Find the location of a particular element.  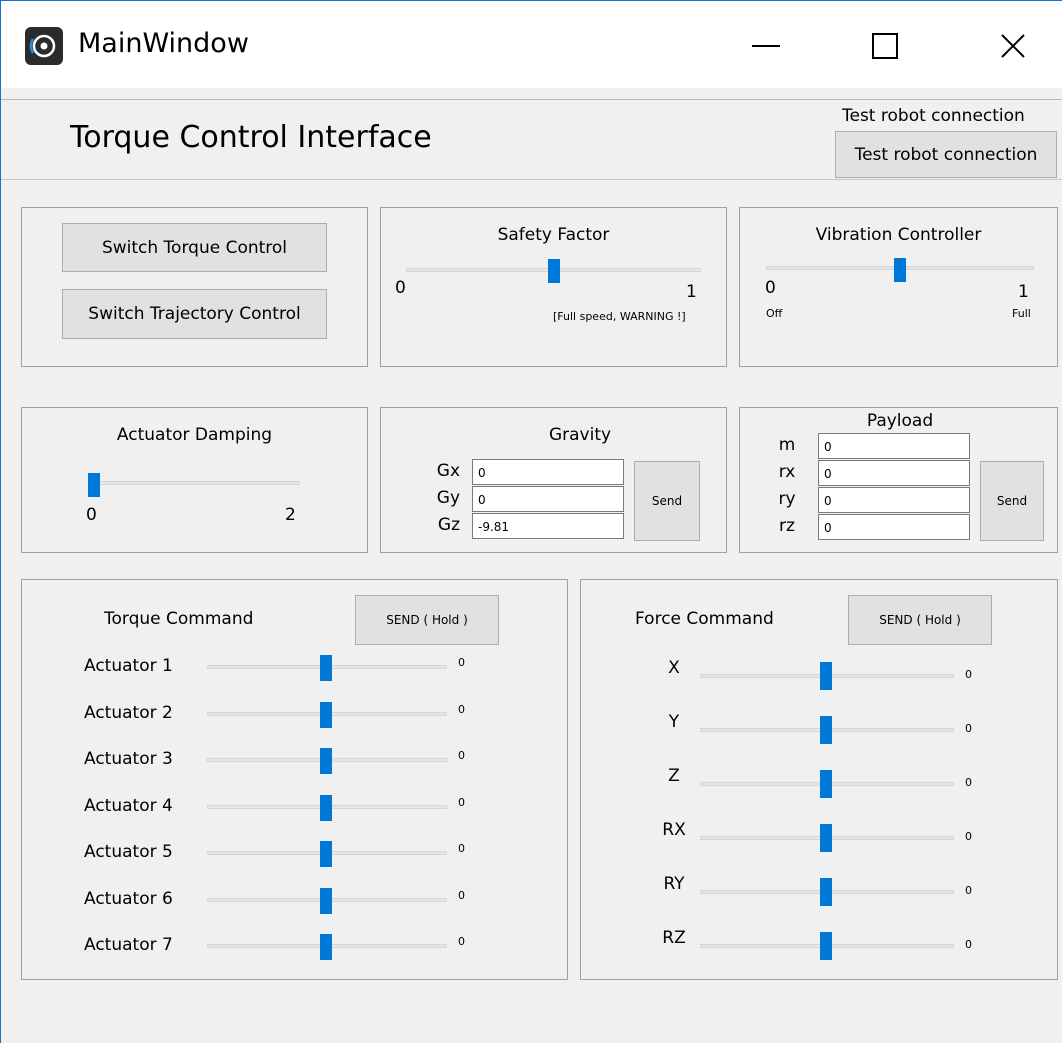

actuator-3-value: 0 is located at coordinates (461, 755).